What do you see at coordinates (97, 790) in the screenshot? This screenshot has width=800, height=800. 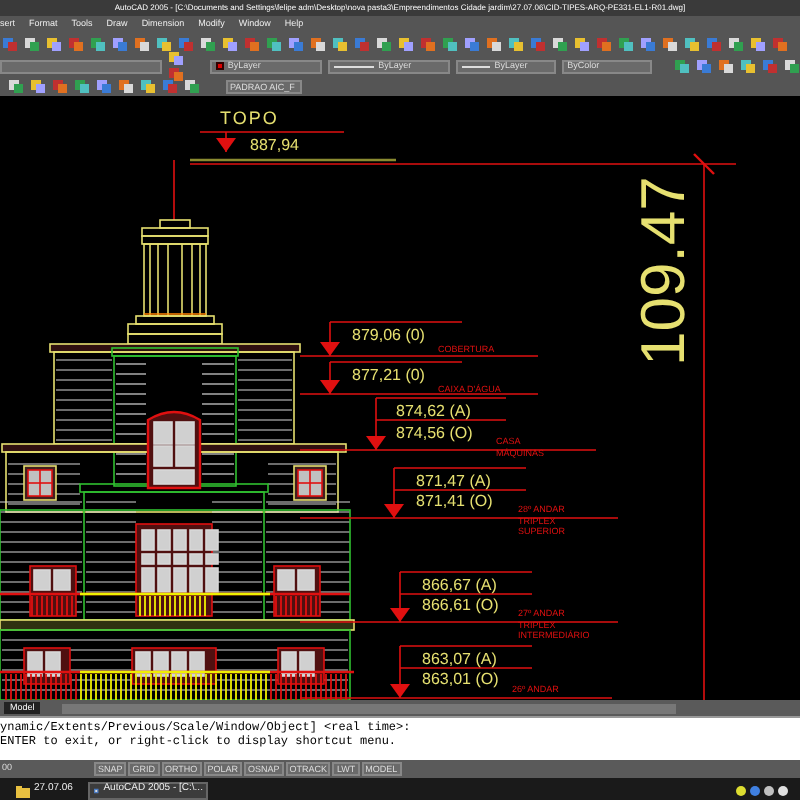 I see `application-icon` at bounding box center [97, 790].